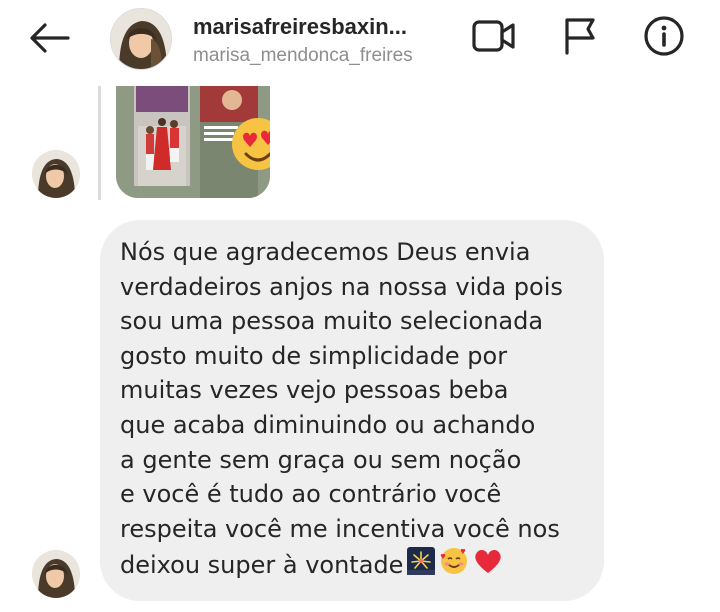 The width and height of the screenshot is (720, 612). I want to click on info-button, so click(664, 38).